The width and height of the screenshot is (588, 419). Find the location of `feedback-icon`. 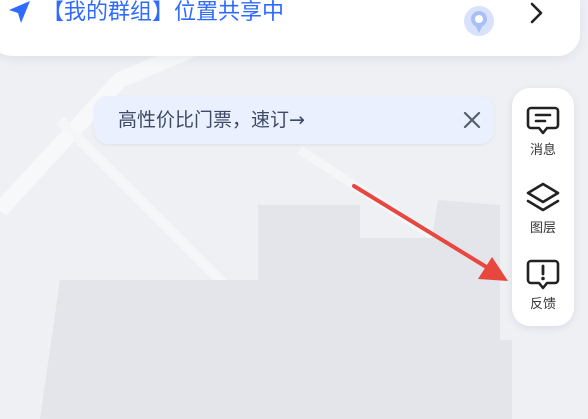

feedback-icon is located at coordinates (543, 274).